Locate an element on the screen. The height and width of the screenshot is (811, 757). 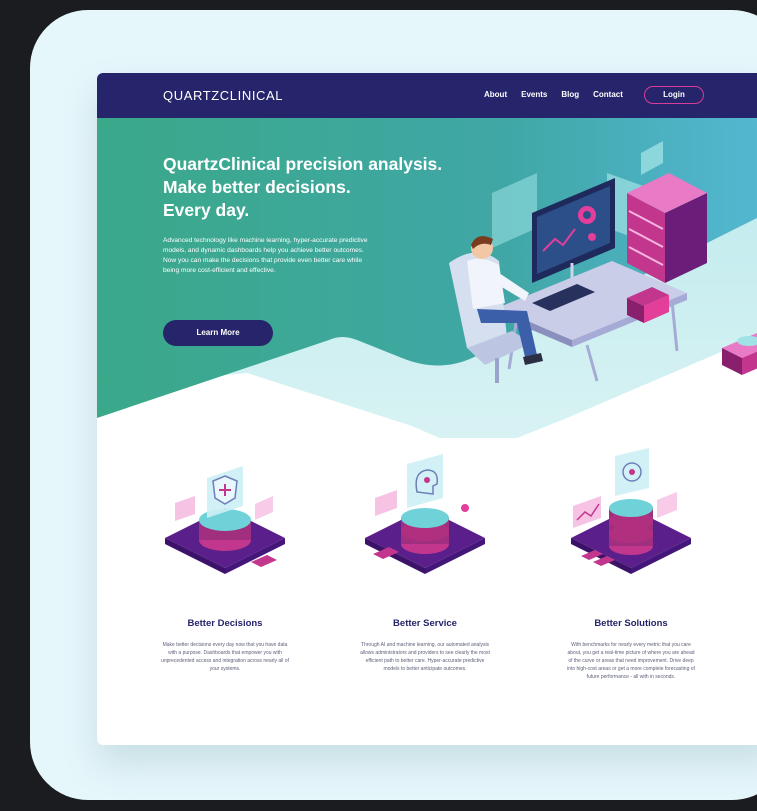
nav-item-contact: Contact is located at coordinates (608, 94).